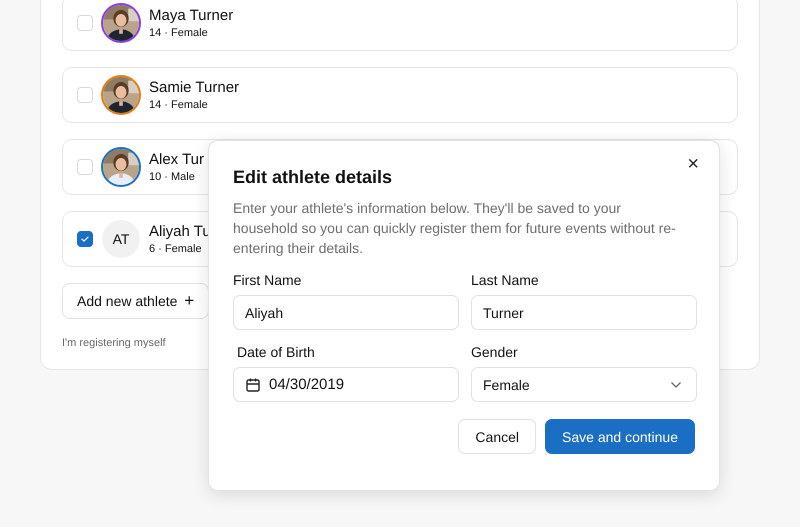 The image size is (800, 527). Describe the element at coordinates (176, 249) in the screenshot. I see `athlete-details: 6 · Female` at that location.